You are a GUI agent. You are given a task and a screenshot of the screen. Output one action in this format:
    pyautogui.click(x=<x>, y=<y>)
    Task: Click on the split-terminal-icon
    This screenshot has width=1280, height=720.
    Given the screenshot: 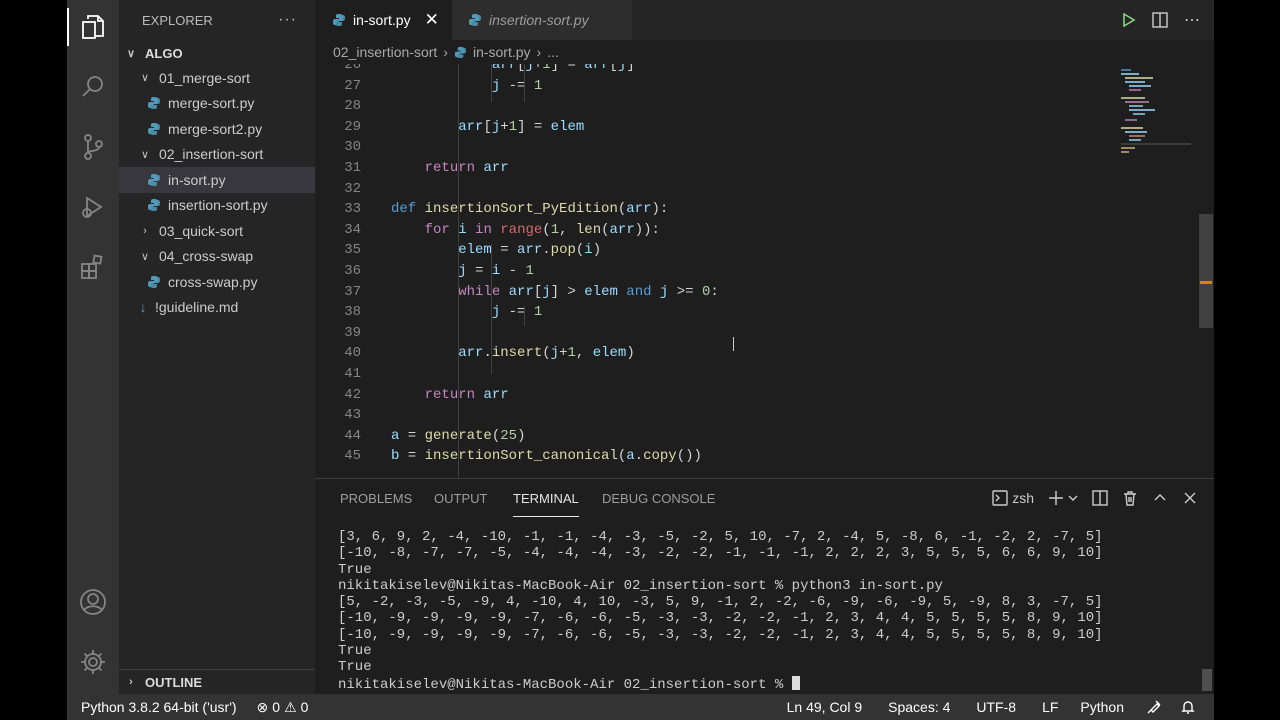 What is the action you would take?
    pyautogui.click(x=1100, y=498)
    